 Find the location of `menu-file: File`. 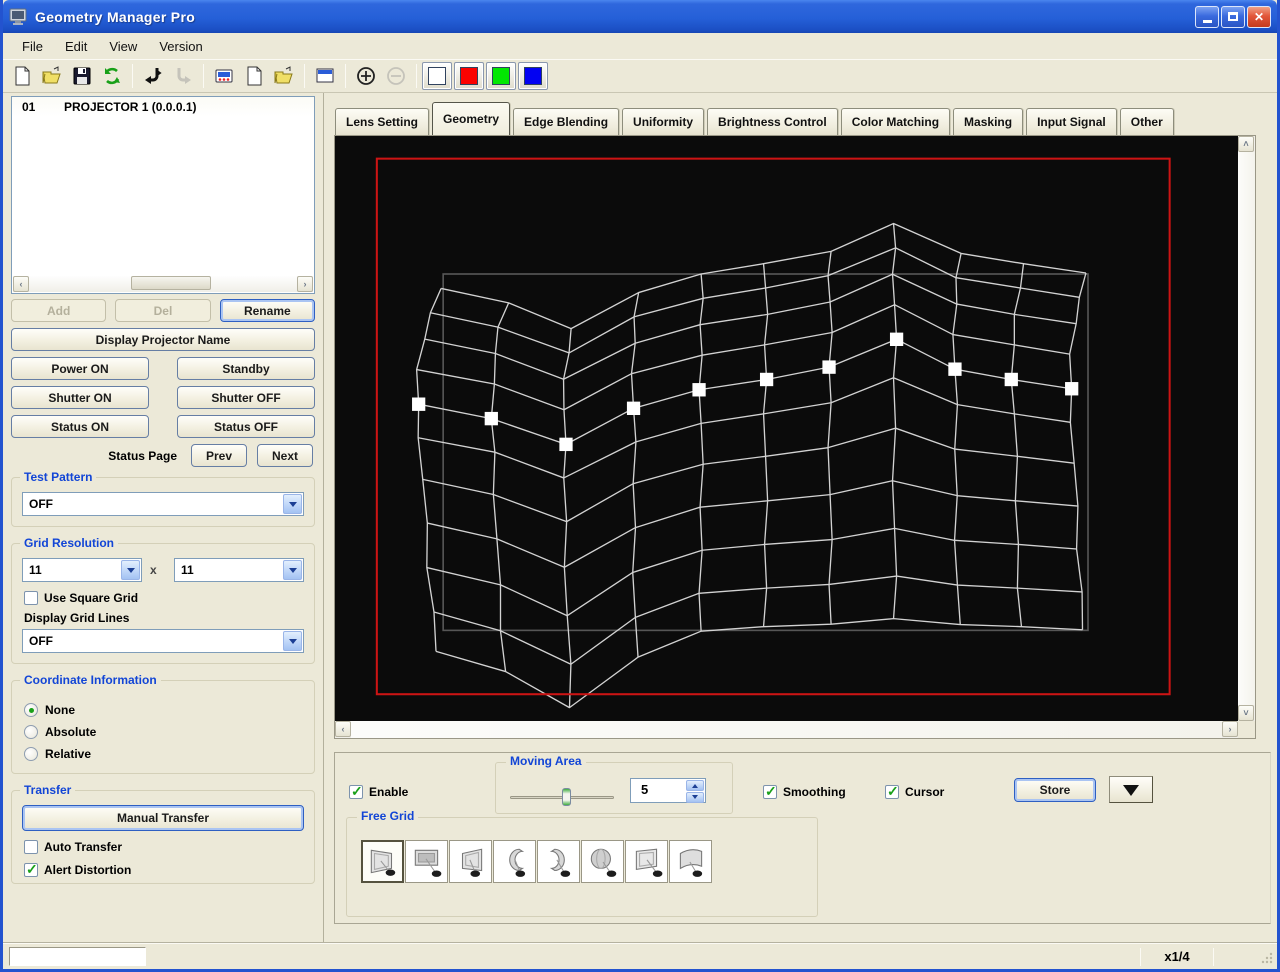

menu-file: File is located at coordinates (32, 46).